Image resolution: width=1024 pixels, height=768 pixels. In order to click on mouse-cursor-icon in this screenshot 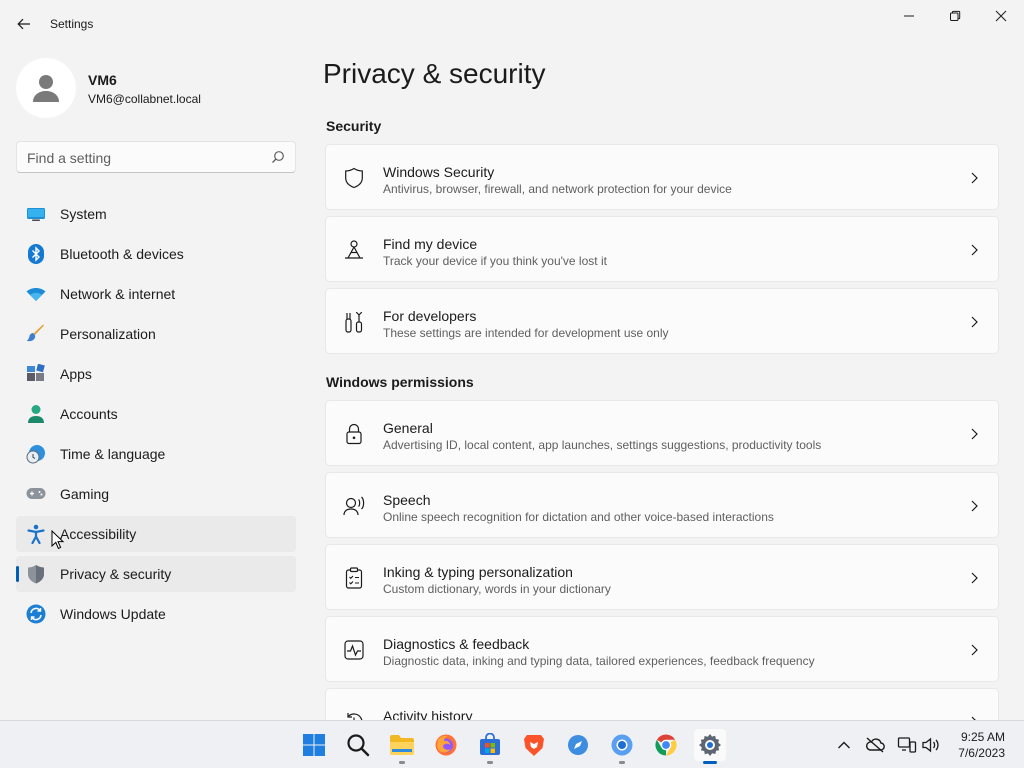, I will do `click(58, 540)`.